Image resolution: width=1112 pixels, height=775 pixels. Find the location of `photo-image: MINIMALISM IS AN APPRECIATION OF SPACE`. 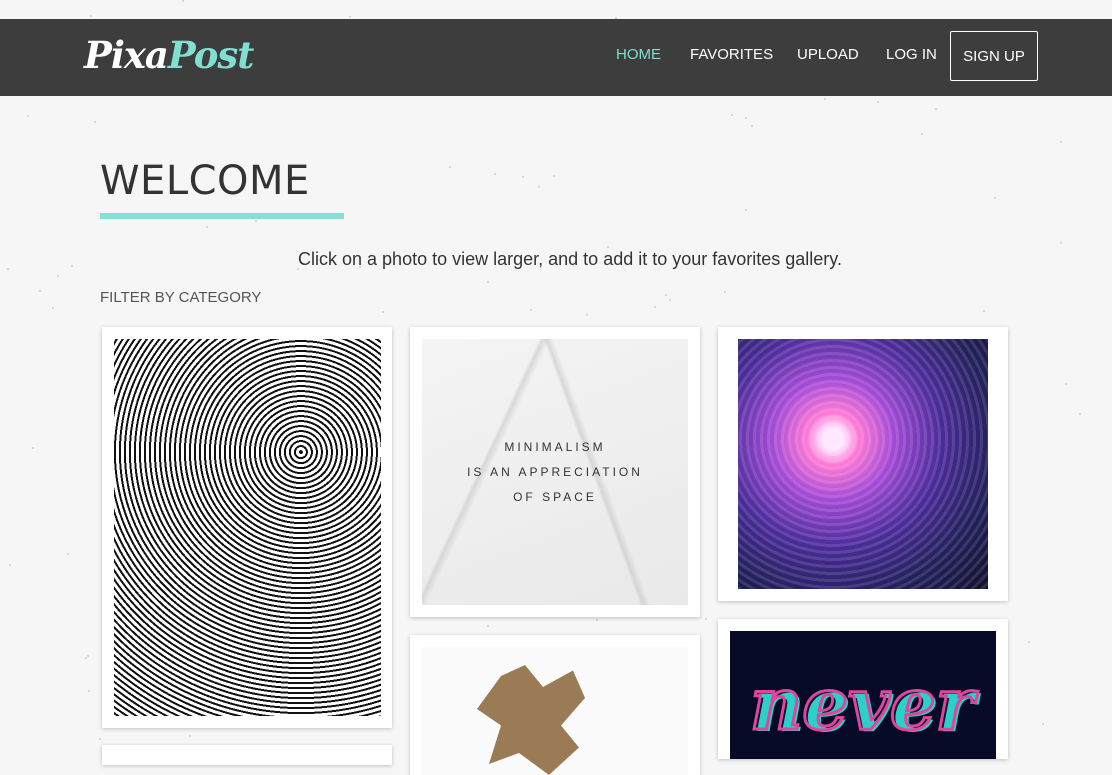

photo-image: MINIMALISM IS AN APPRECIATION OF SPACE is located at coordinates (555, 472).